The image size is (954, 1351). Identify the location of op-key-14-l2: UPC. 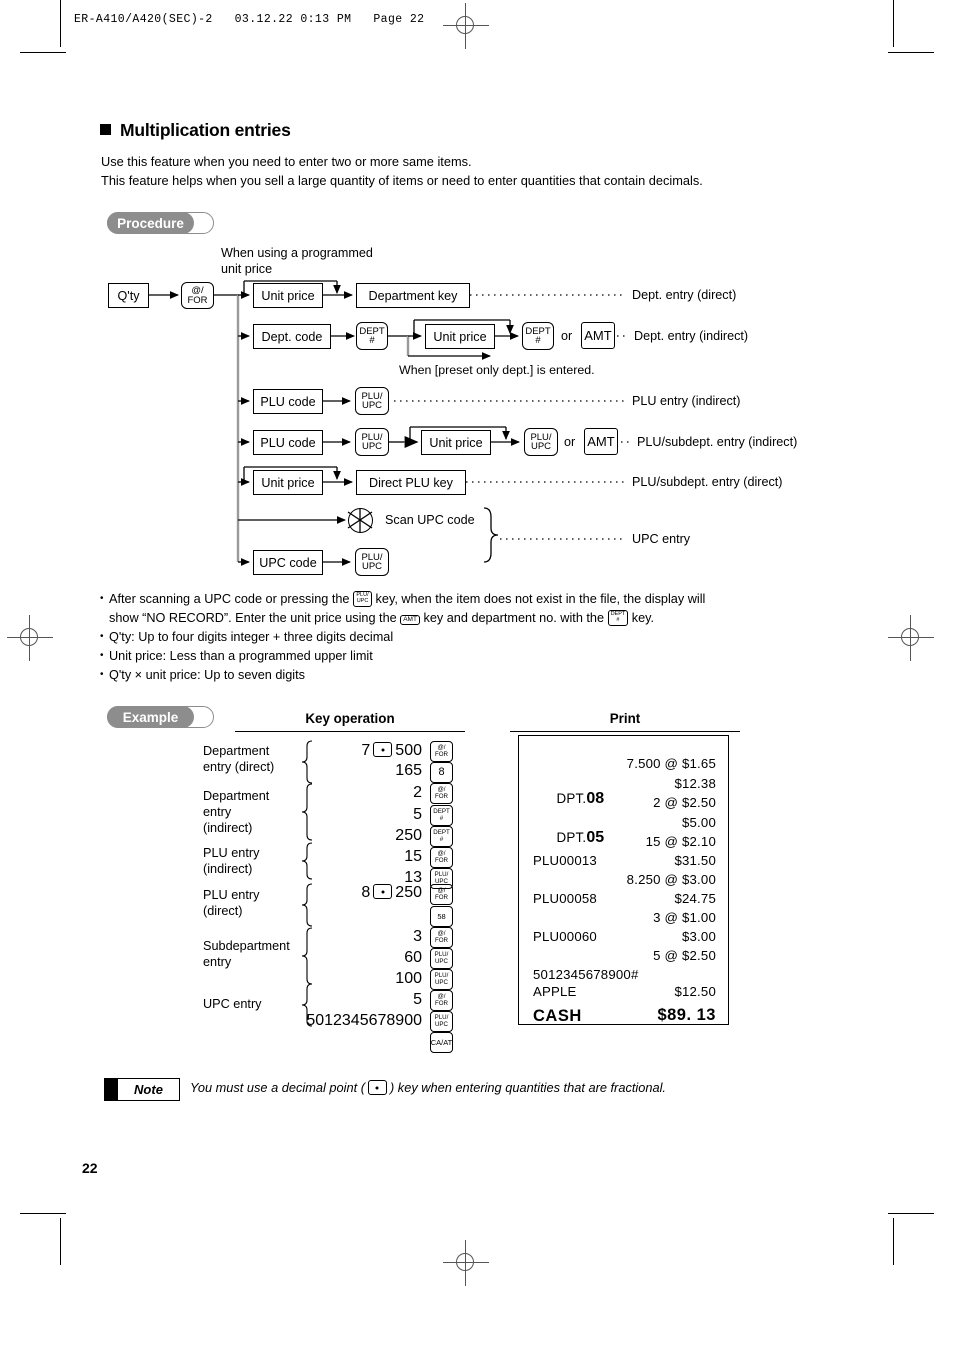
(441, 1024).